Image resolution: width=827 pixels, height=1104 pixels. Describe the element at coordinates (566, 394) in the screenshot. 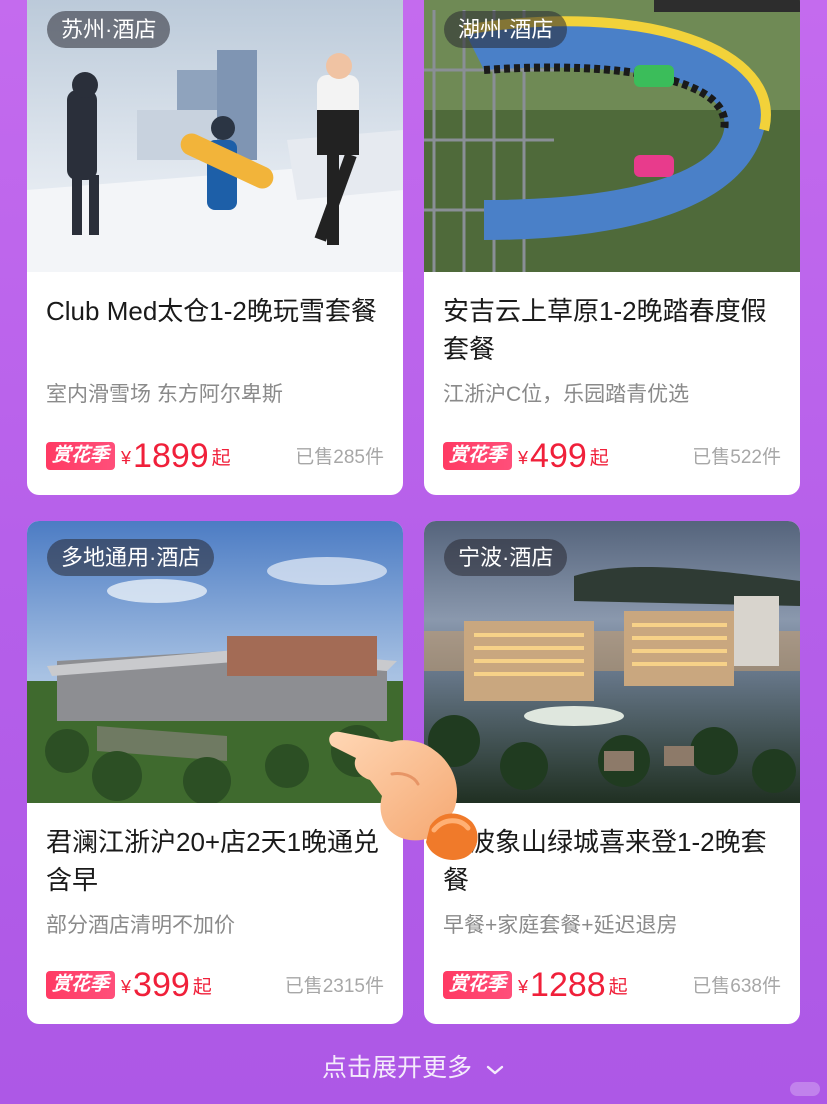

I see `product-subtitle: 江浙沪C位，乐园踏青优选` at that location.